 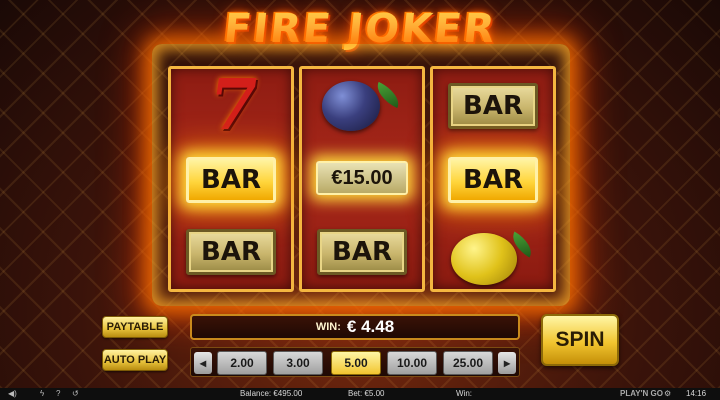 I want to click on bet-right-arrow-icon: ▸, so click(x=507, y=363).